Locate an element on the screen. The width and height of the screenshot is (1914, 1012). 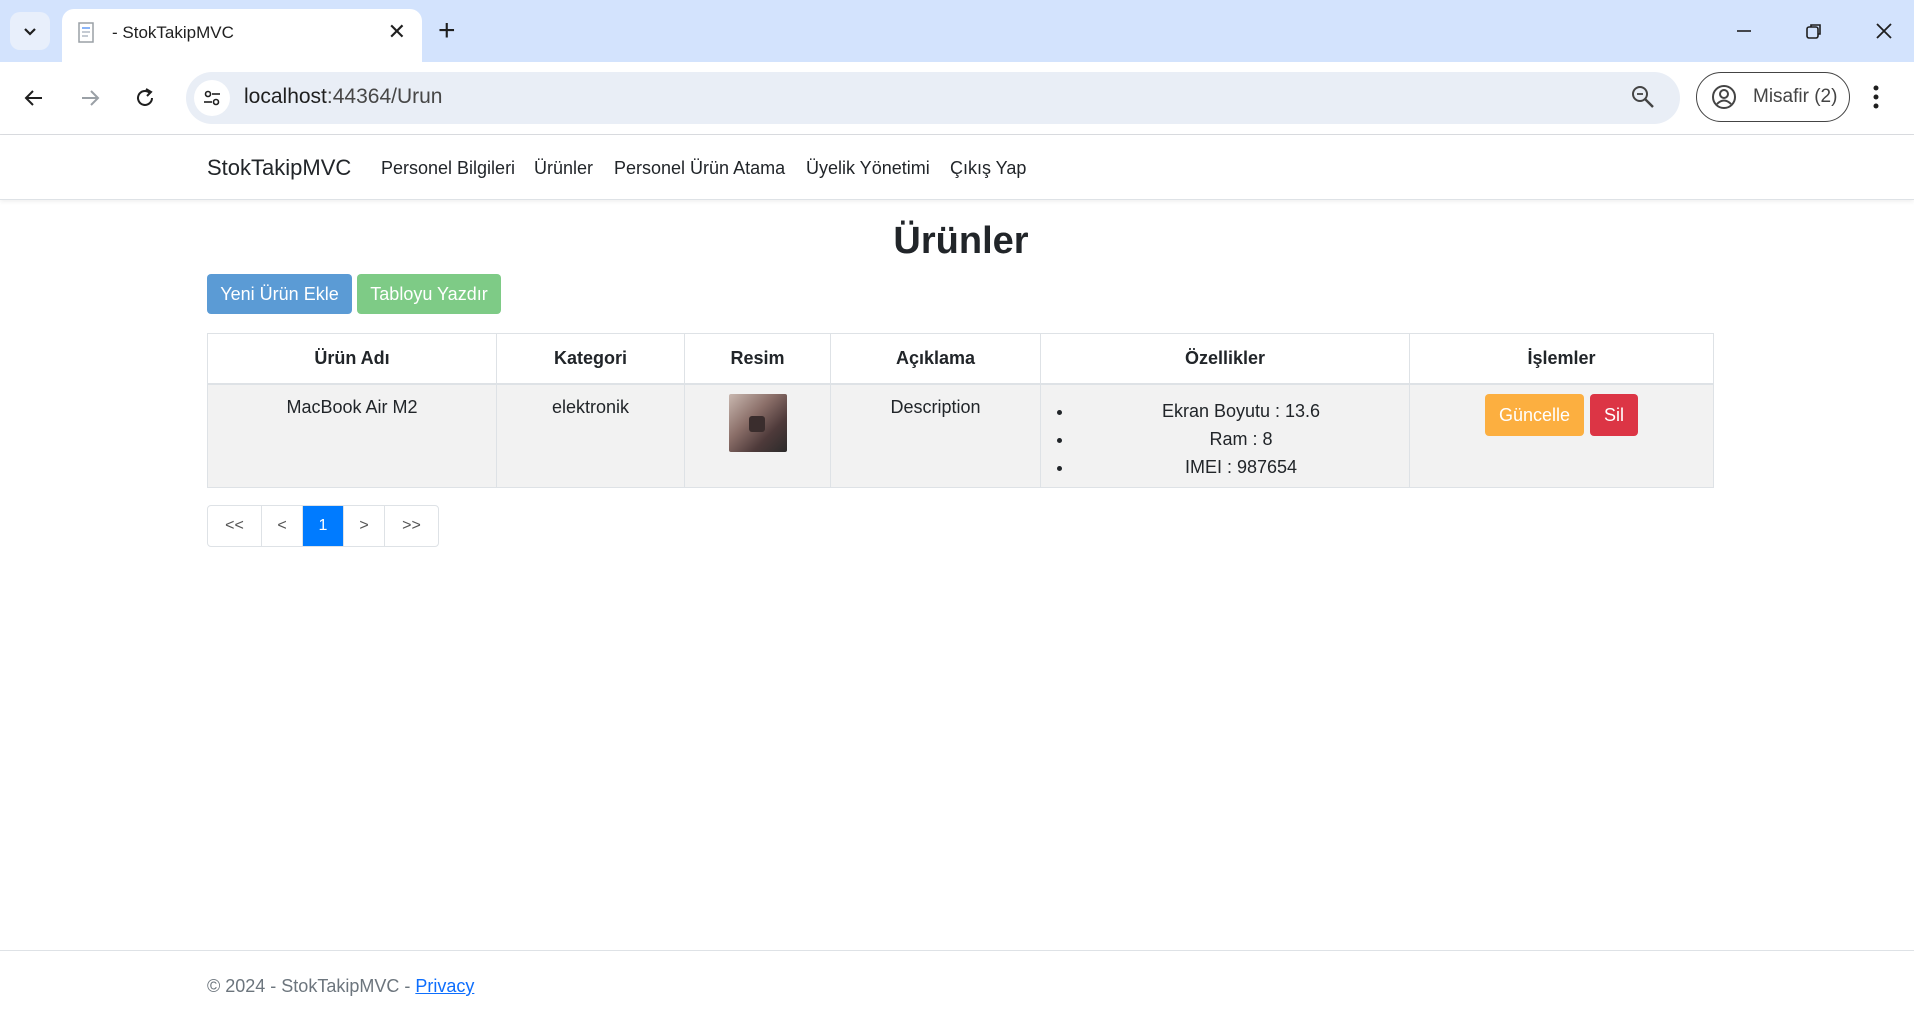
forward-button is located at coordinates (90, 98).